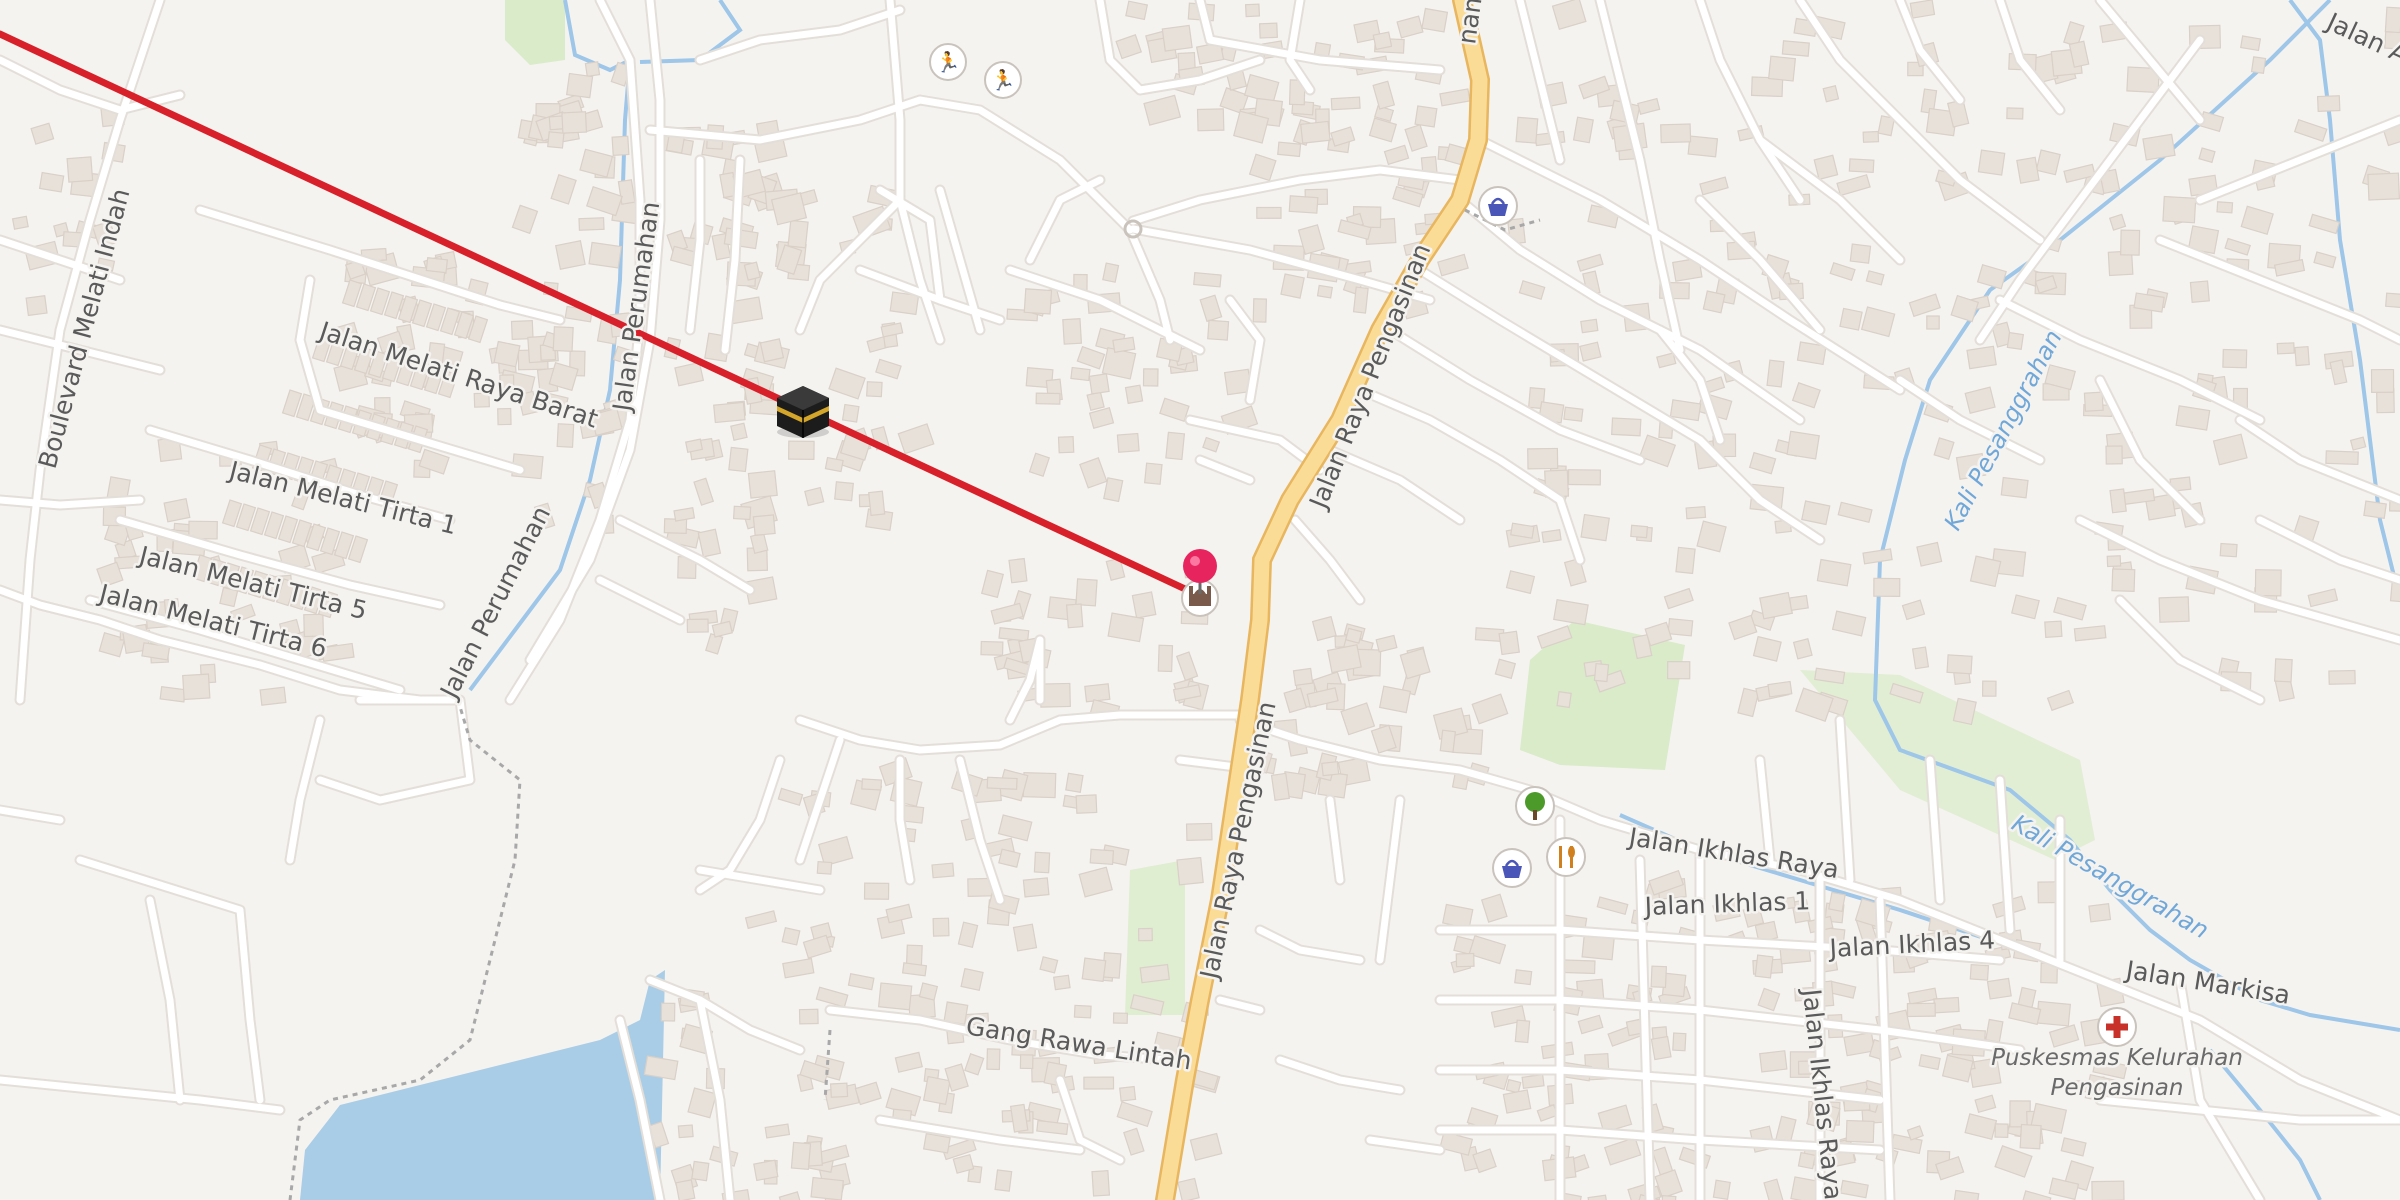  I want to click on park-icon, so click(1535, 806).